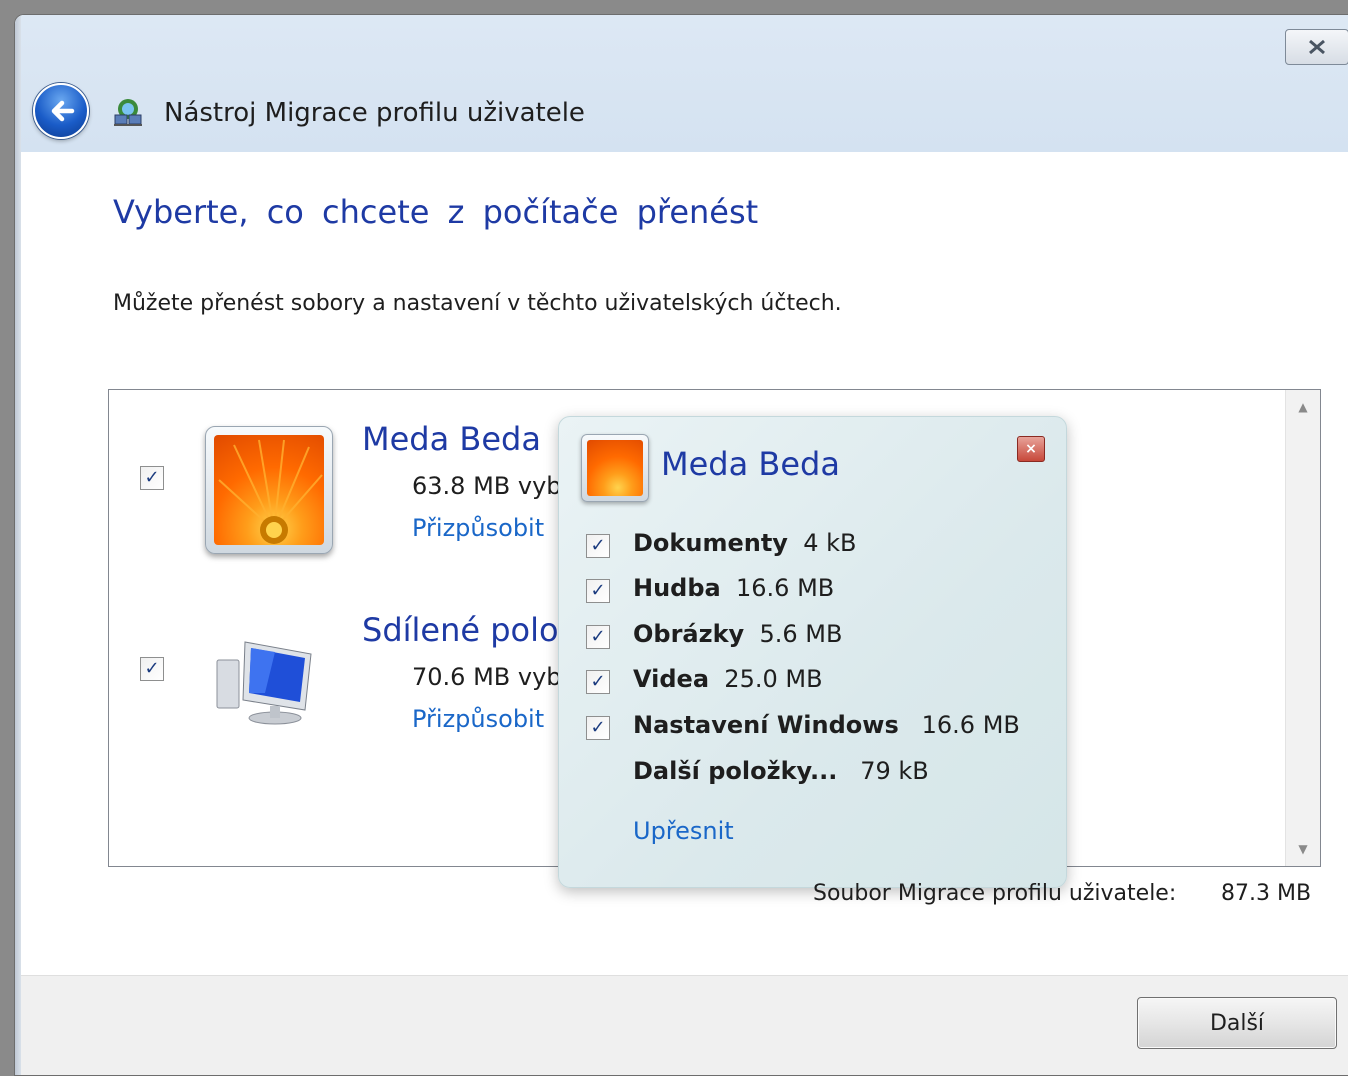 Image resolution: width=1348 pixels, height=1076 pixels. Describe the element at coordinates (728, 679) in the screenshot. I see `popup-item: Videa 25.0 MB` at that location.